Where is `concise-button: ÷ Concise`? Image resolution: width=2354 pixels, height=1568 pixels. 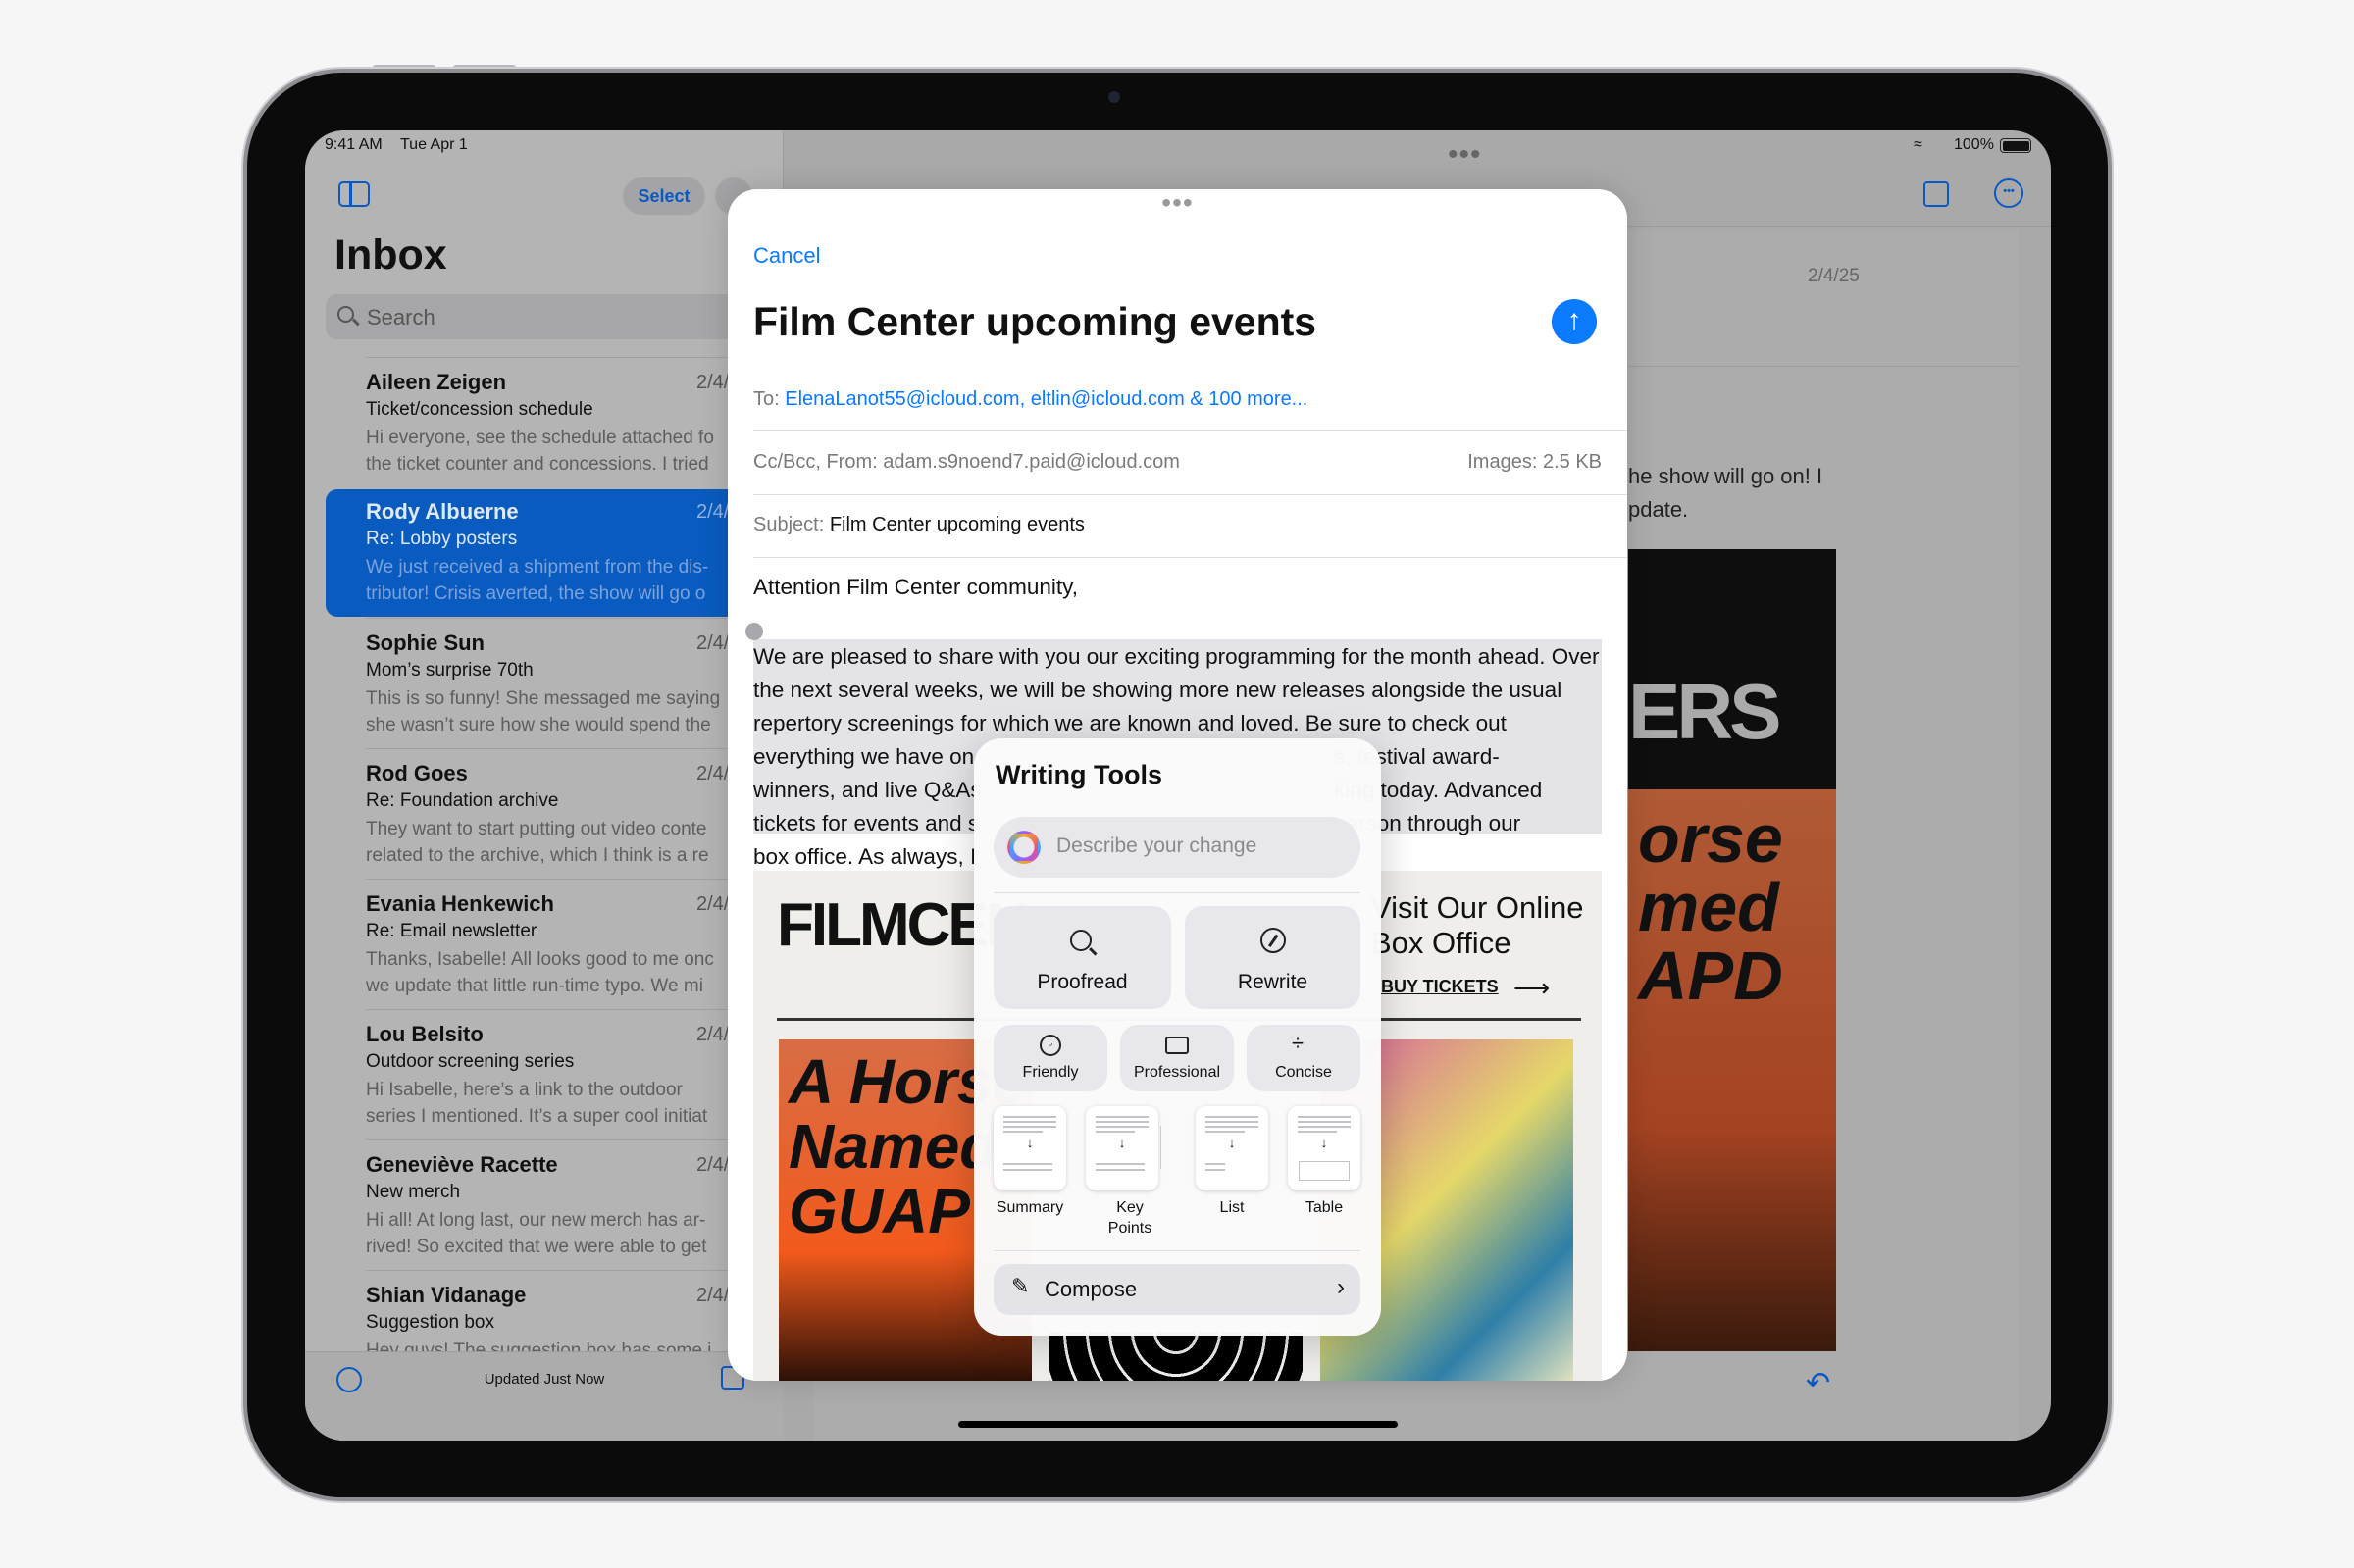 concise-button: ÷ Concise is located at coordinates (1304, 1058).